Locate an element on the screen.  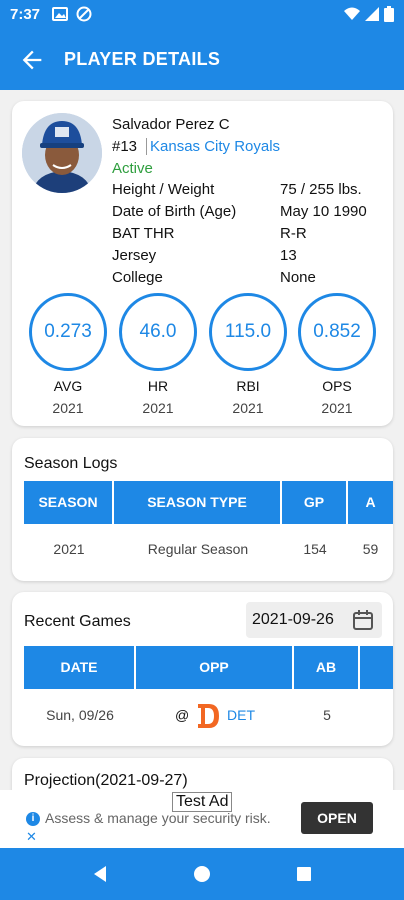
ad-close-icon: ✕ is located at coordinates (31, 837).